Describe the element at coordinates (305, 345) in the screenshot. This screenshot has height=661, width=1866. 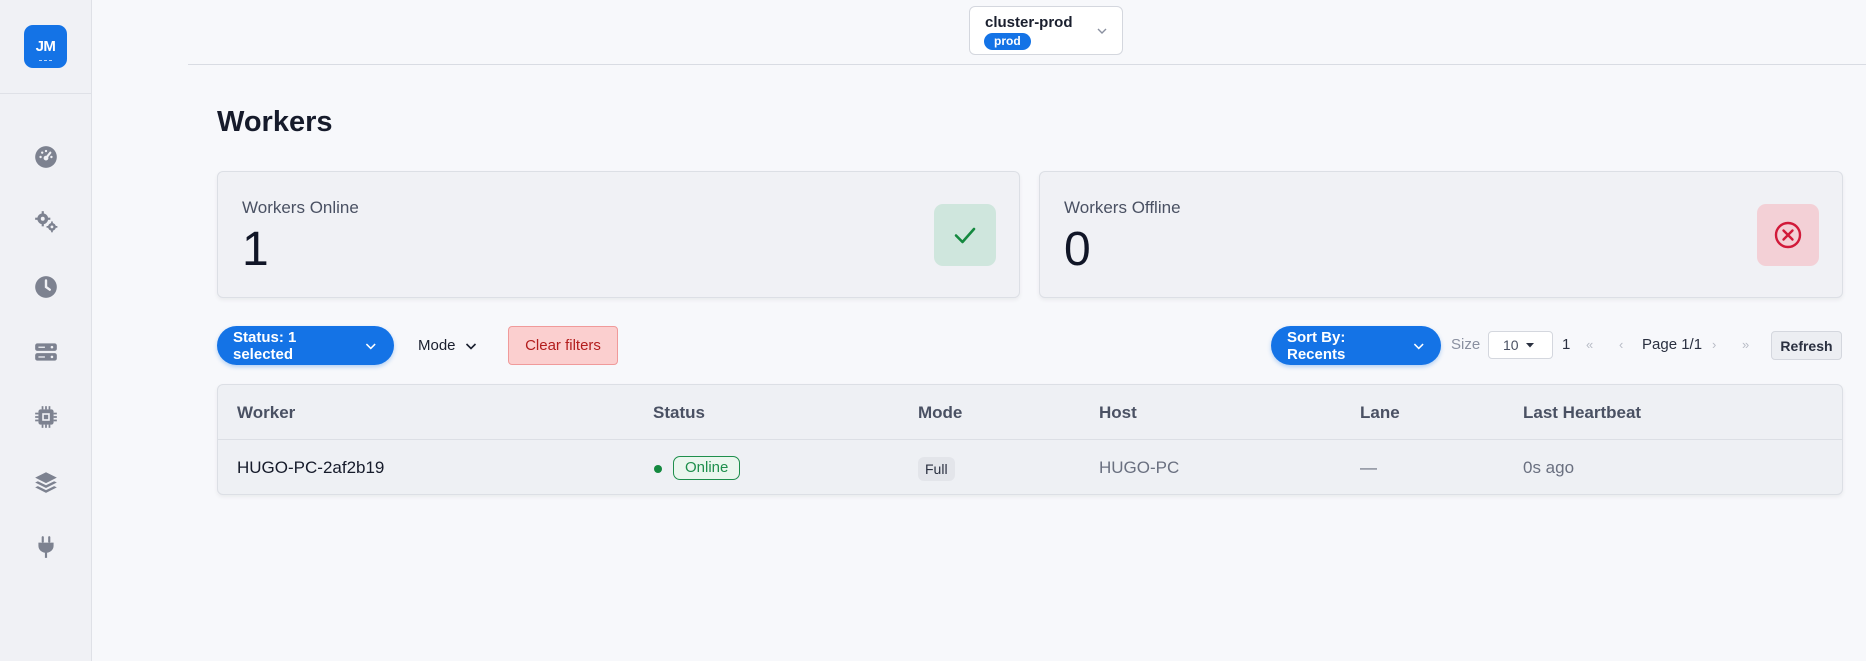
I see `status-filter-button: Status: 1 selected` at that location.